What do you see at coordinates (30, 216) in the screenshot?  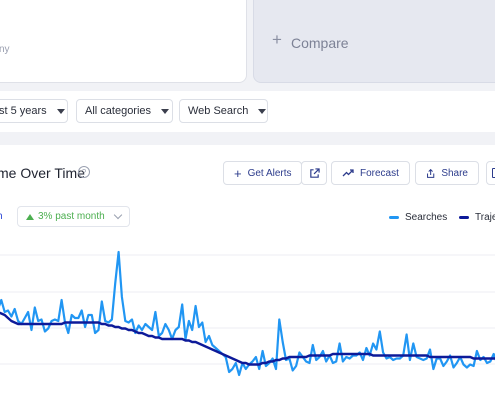 I see `trend-up-triangle-icon` at bounding box center [30, 216].